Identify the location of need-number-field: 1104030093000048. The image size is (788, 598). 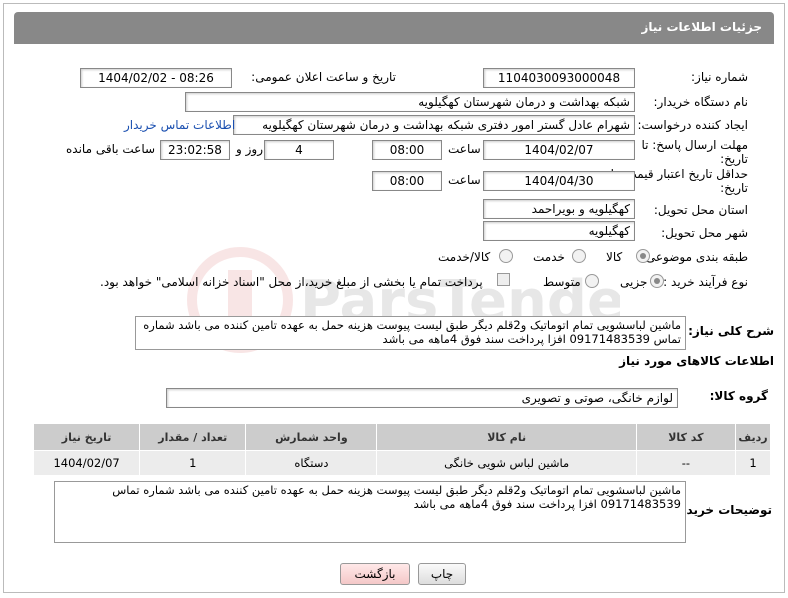
(559, 78).